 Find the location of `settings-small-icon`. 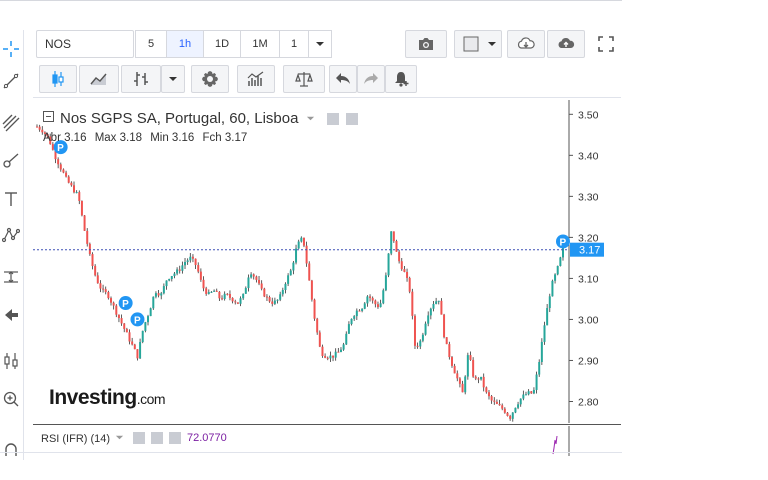

settings-small-icon is located at coordinates (351, 119).